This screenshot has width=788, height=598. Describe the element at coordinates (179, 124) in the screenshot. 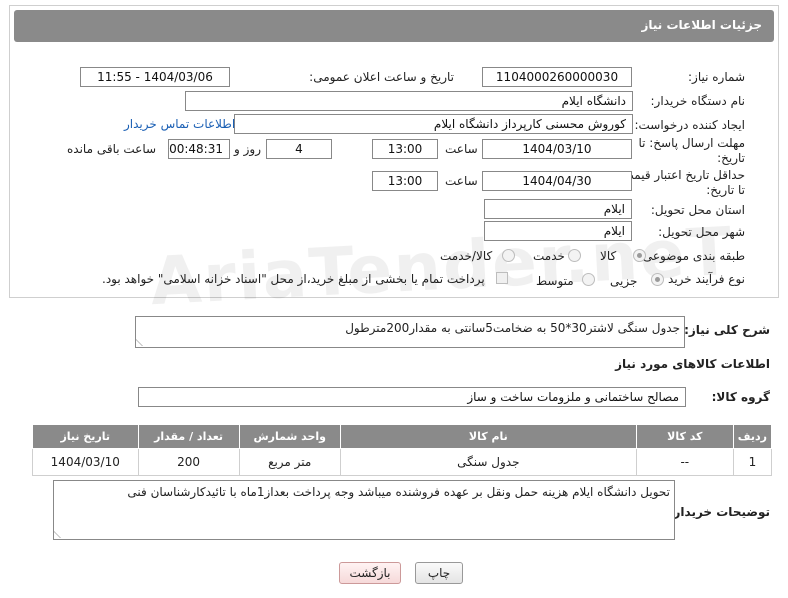

I see `buyer-contact-link: اطلاعات تماس خریدار` at that location.